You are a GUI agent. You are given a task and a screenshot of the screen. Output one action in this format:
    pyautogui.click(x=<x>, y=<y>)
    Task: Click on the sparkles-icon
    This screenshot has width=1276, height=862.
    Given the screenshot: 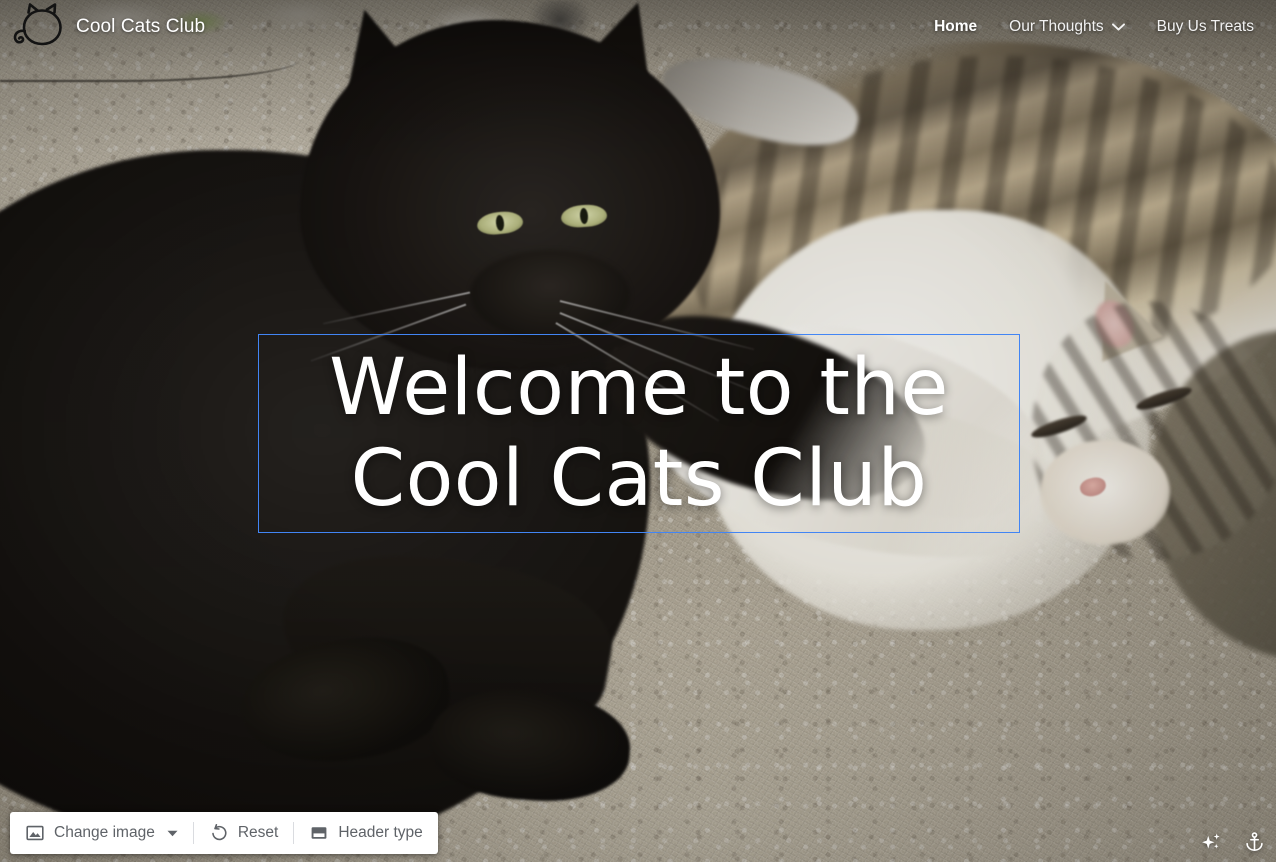 What is the action you would take?
    pyautogui.click(x=1211, y=842)
    